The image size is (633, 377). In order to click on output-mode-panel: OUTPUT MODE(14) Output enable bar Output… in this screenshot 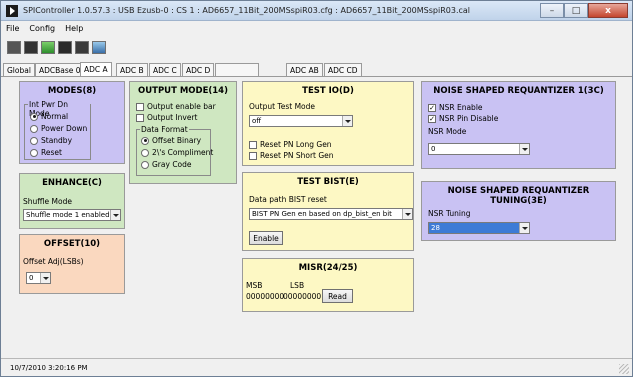, I will do `click(183, 132)`.